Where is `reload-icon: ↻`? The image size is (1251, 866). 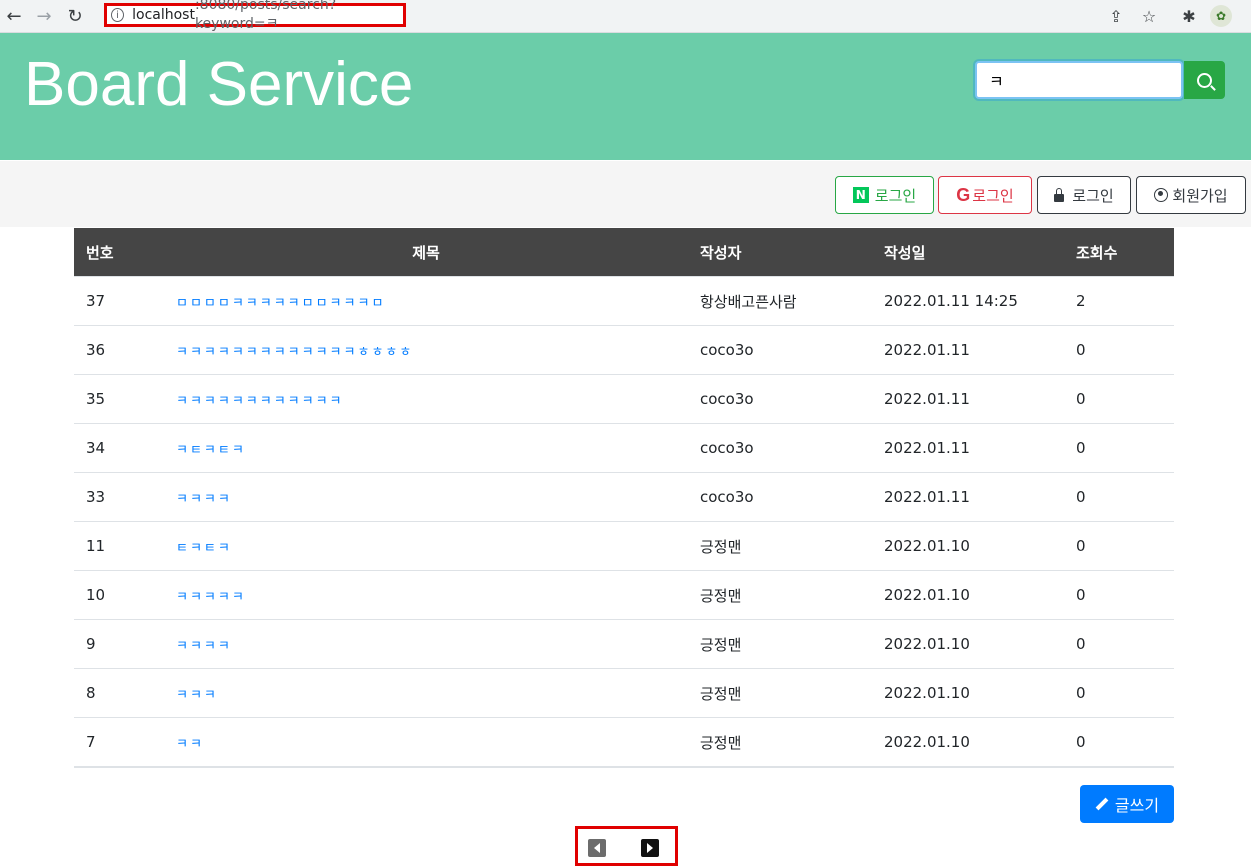
reload-icon: ↻ is located at coordinates (75, 16).